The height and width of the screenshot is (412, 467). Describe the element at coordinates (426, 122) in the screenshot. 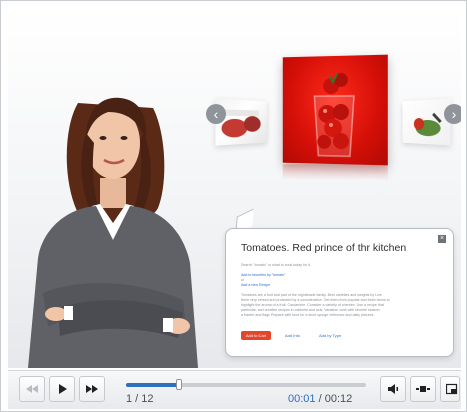

I see `slide-thumbnail-next` at that location.